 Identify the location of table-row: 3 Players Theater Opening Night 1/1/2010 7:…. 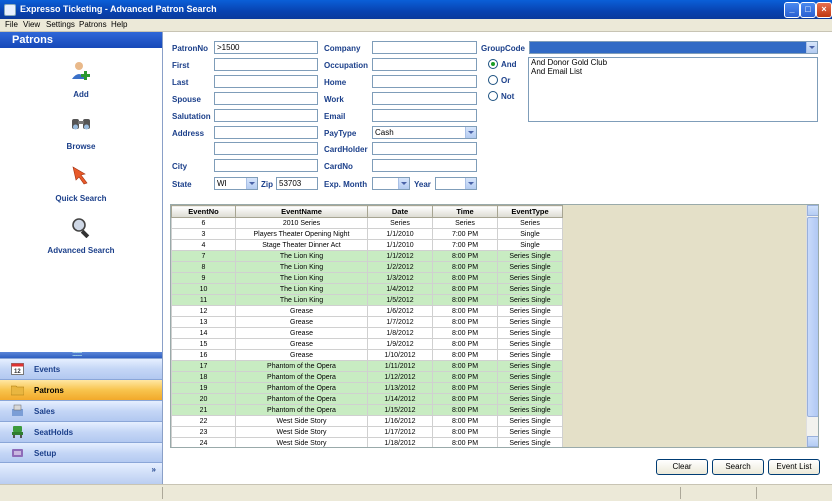
(367, 234).